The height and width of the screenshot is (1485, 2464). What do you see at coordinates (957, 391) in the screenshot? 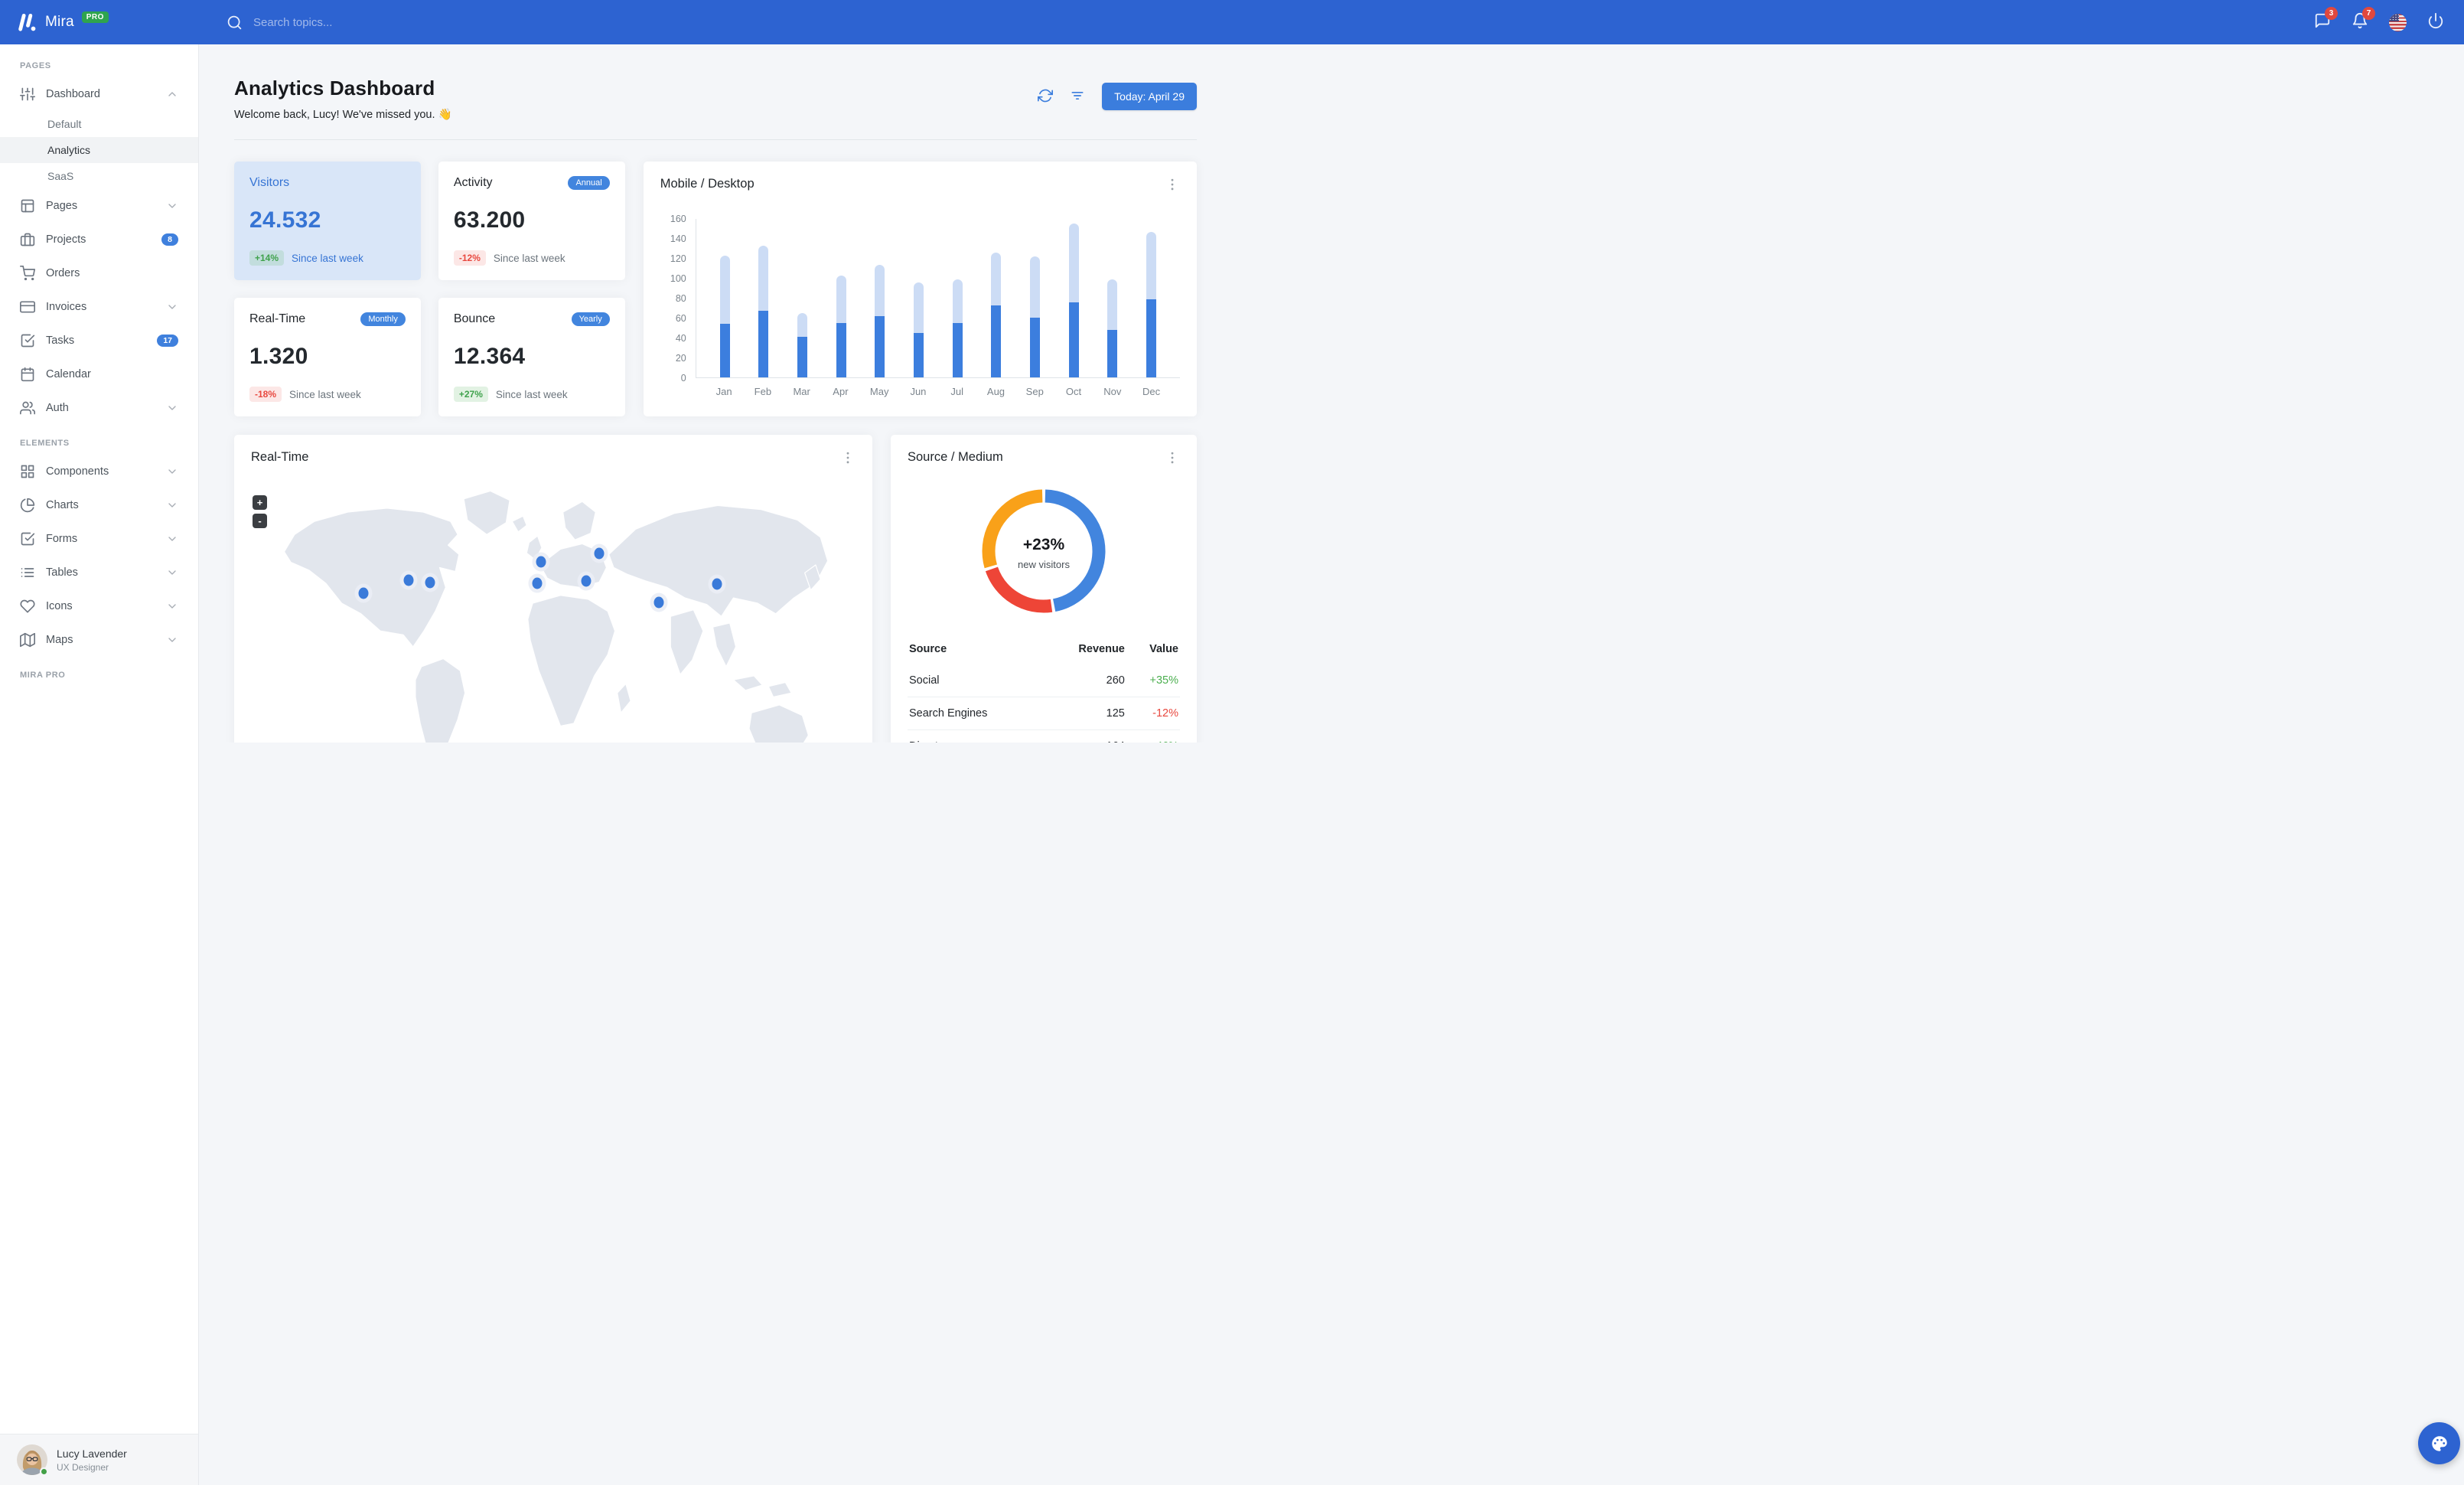
I see `x-tick-label: Jul` at bounding box center [957, 391].